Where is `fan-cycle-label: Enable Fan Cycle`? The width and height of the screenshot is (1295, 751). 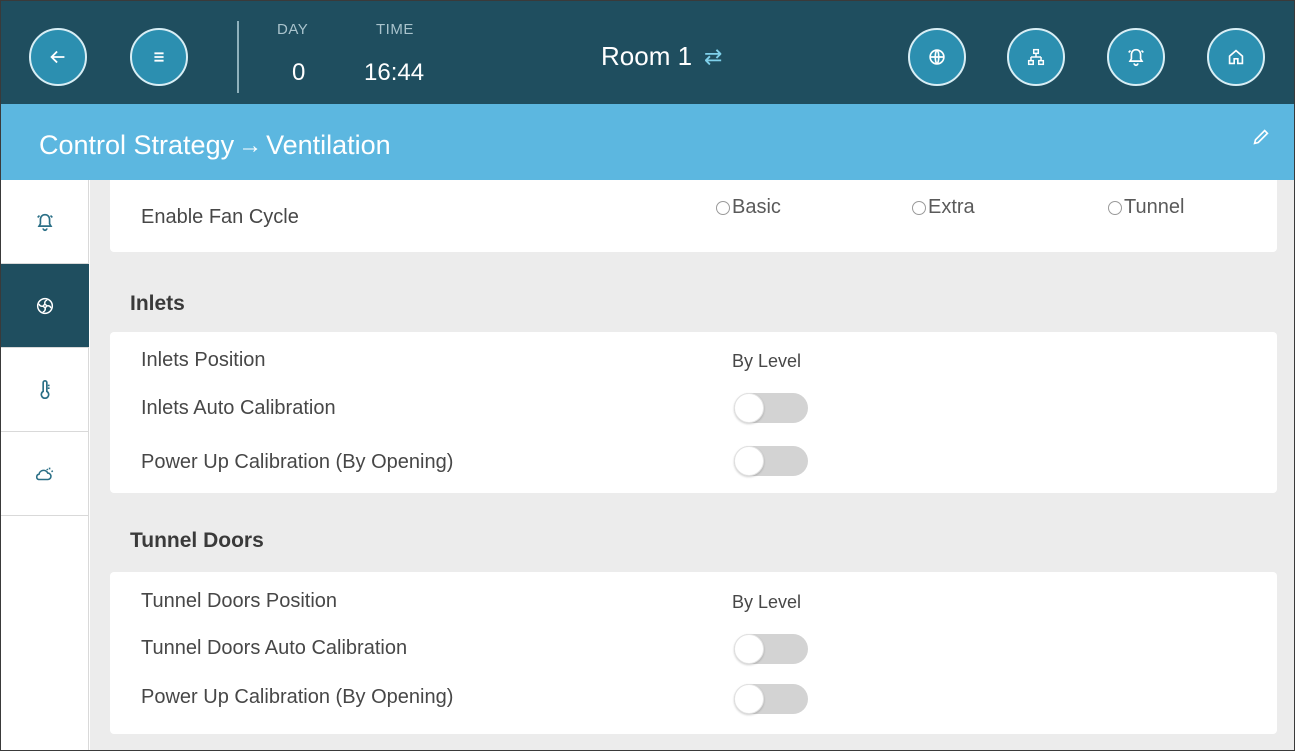 fan-cycle-label: Enable Fan Cycle is located at coordinates (220, 217).